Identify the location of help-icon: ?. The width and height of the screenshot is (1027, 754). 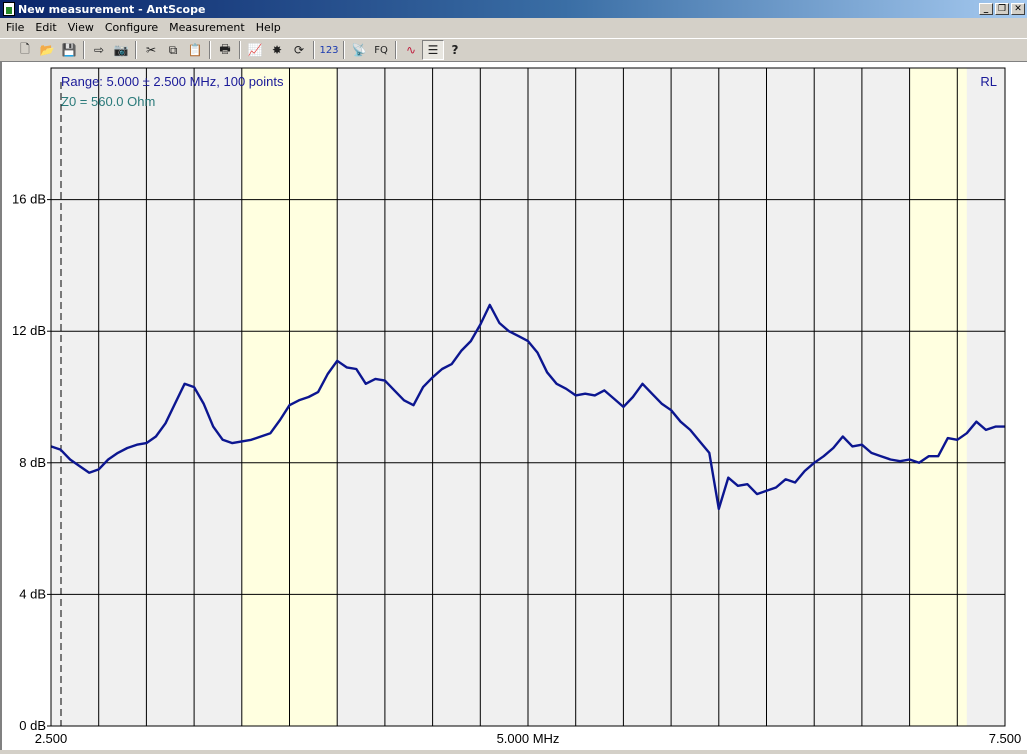
(455, 50).